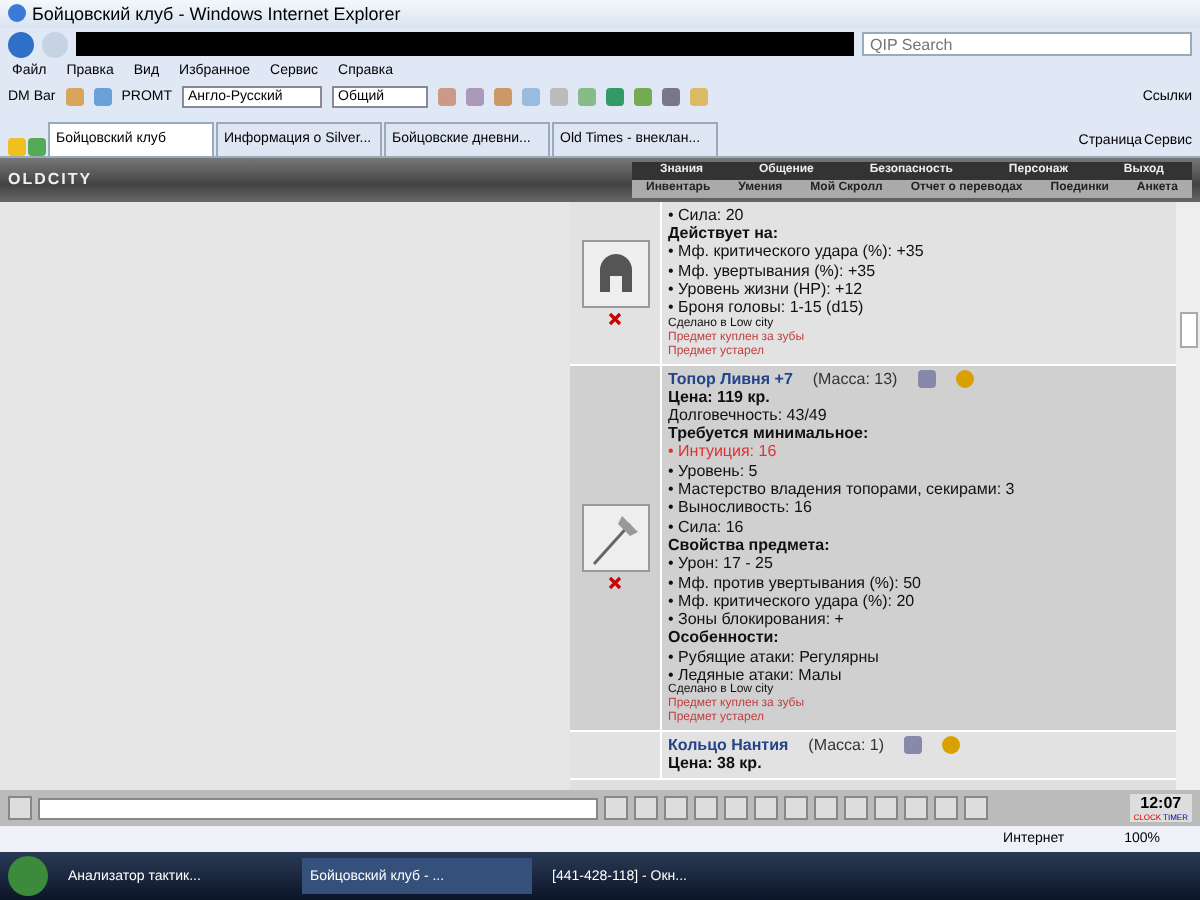 This screenshot has width=1200, height=900. I want to click on item-property: Долговечность: 43/49, so click(748, 415).